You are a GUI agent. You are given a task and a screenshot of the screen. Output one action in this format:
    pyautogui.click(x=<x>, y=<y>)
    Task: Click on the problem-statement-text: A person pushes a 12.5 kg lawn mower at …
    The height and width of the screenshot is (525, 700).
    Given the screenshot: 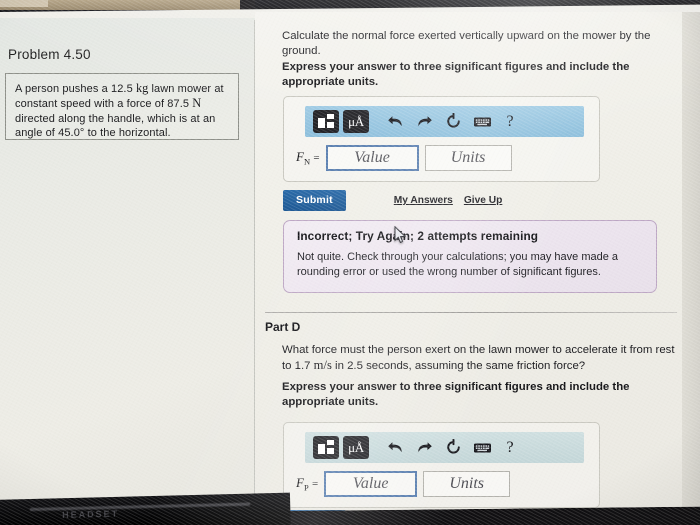 What is the action you would take?
    pyautogui.click(x=122, y=111)
    